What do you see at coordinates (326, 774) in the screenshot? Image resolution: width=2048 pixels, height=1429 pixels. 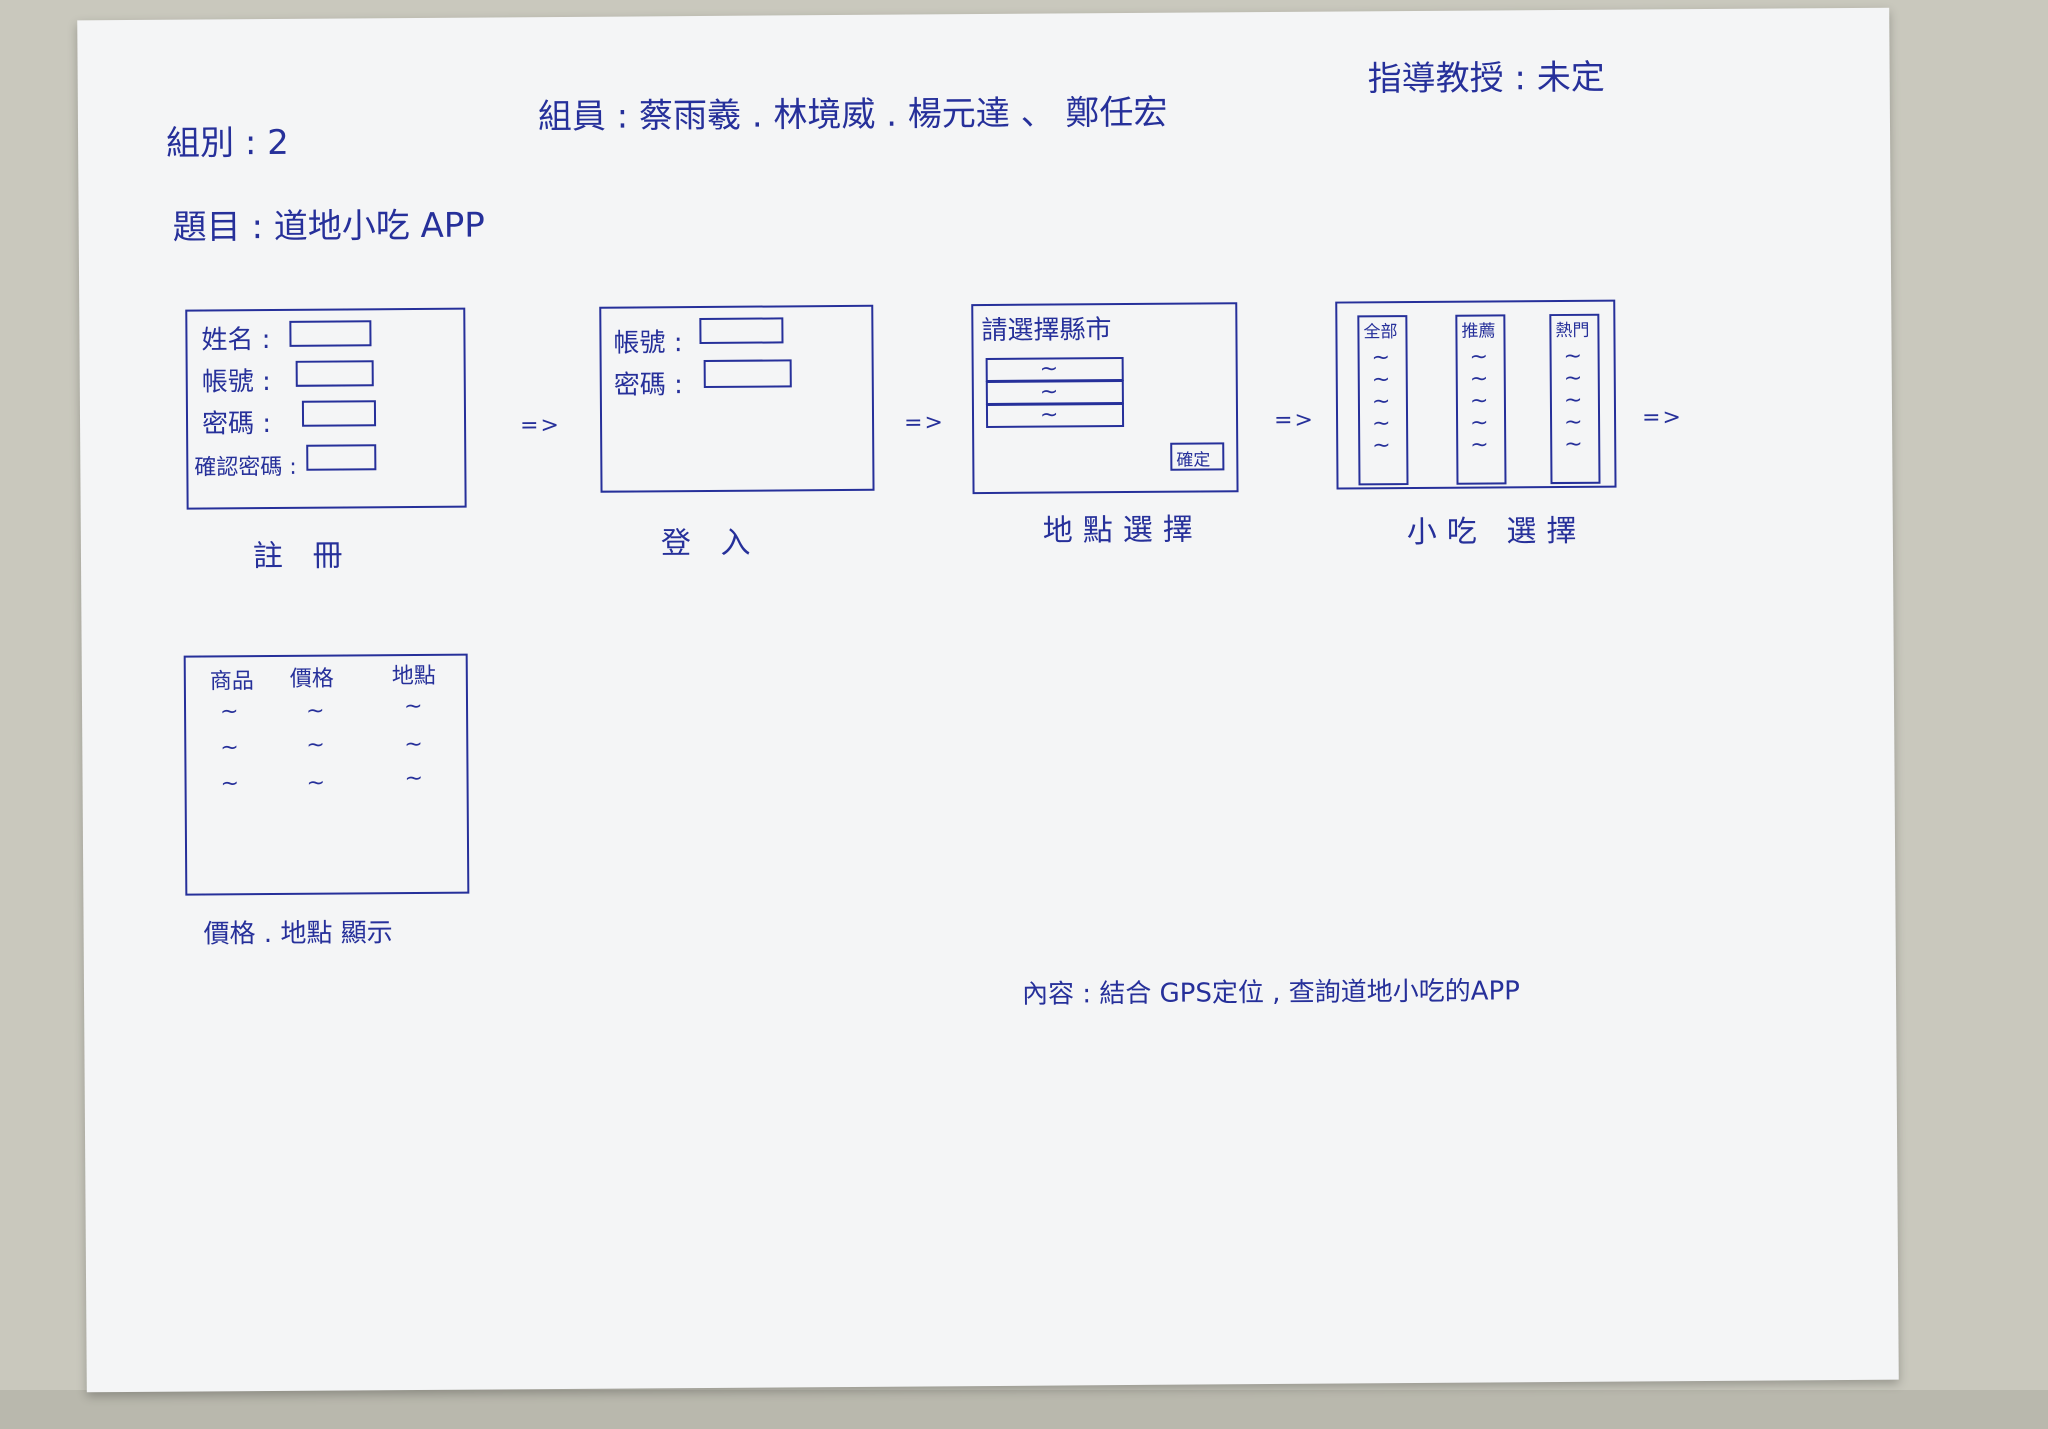 I see `price-screen: 商品 價格 地點 ~ ~ ~ ~ ~ ~ ~ ~ ~` at bounding box center [326, 774].